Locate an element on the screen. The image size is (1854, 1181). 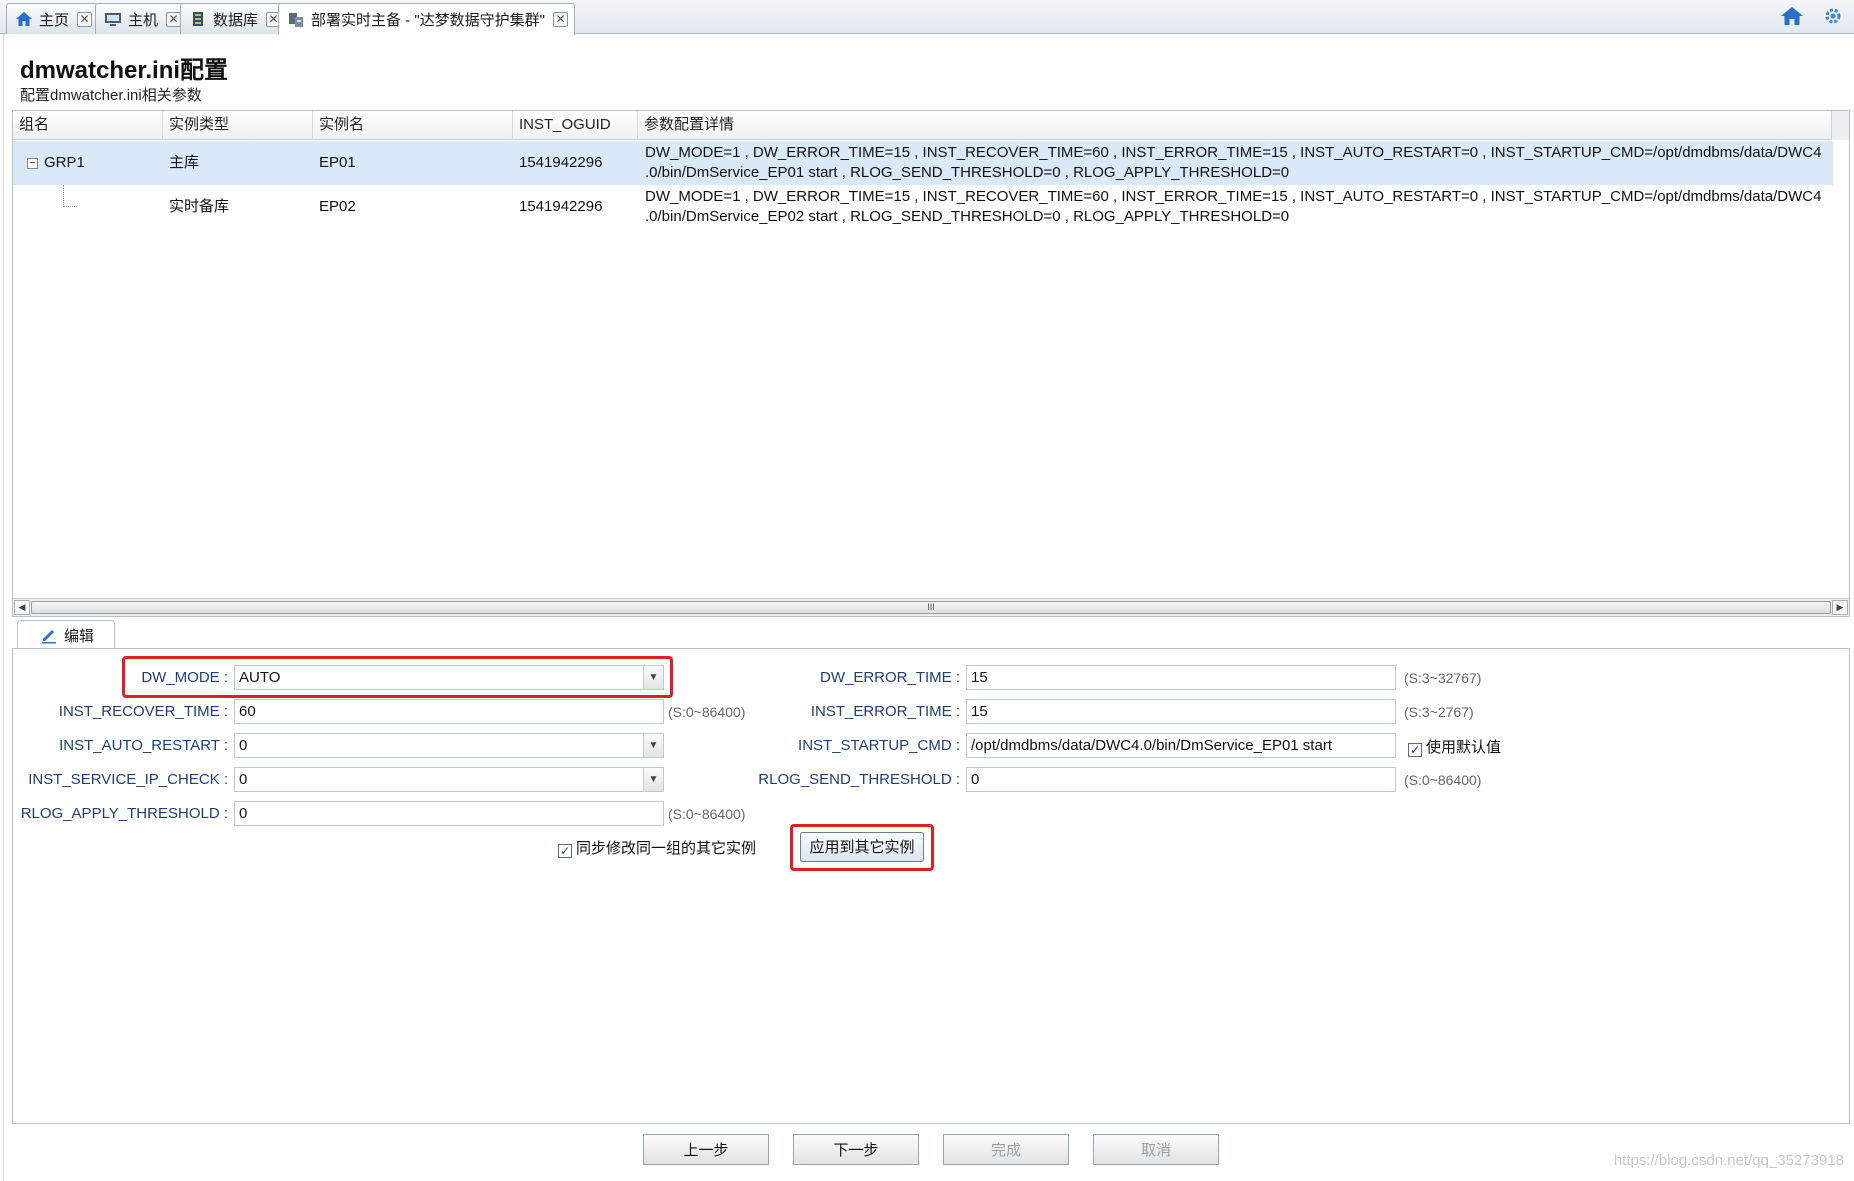
tab-database: 数据库 ✕ is located at coordinates (234, 18).